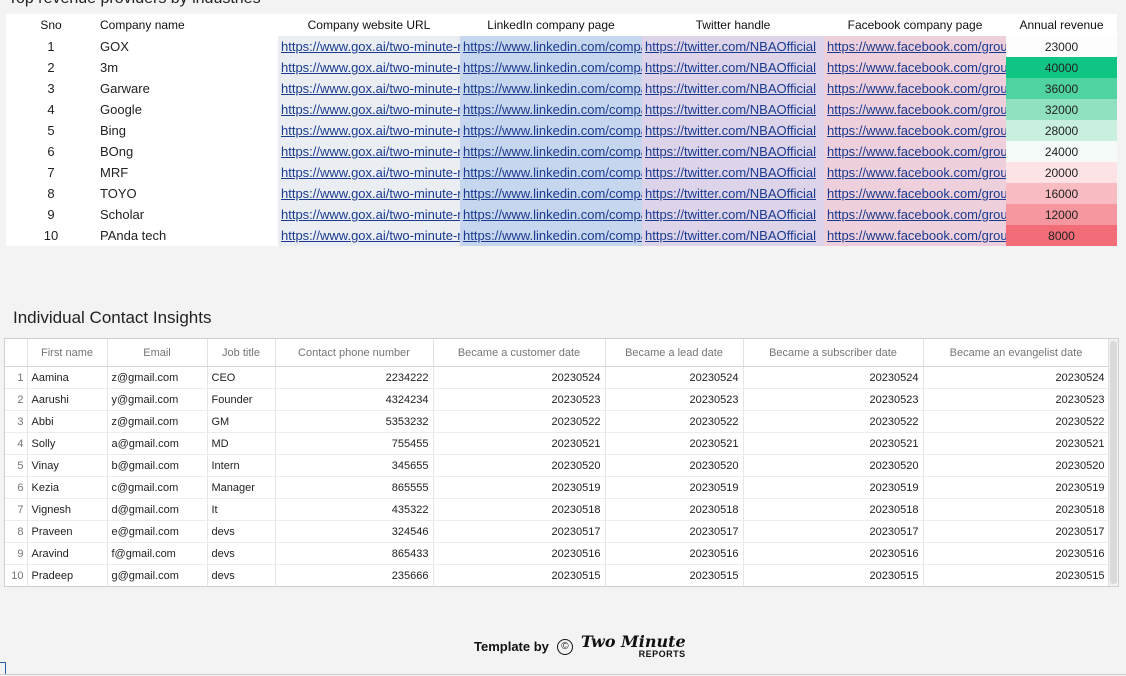 Image resolution: width=1126 pixels, height=676 pixels. I want to click on contact-email: a@gmail.com, so click(157, 443).